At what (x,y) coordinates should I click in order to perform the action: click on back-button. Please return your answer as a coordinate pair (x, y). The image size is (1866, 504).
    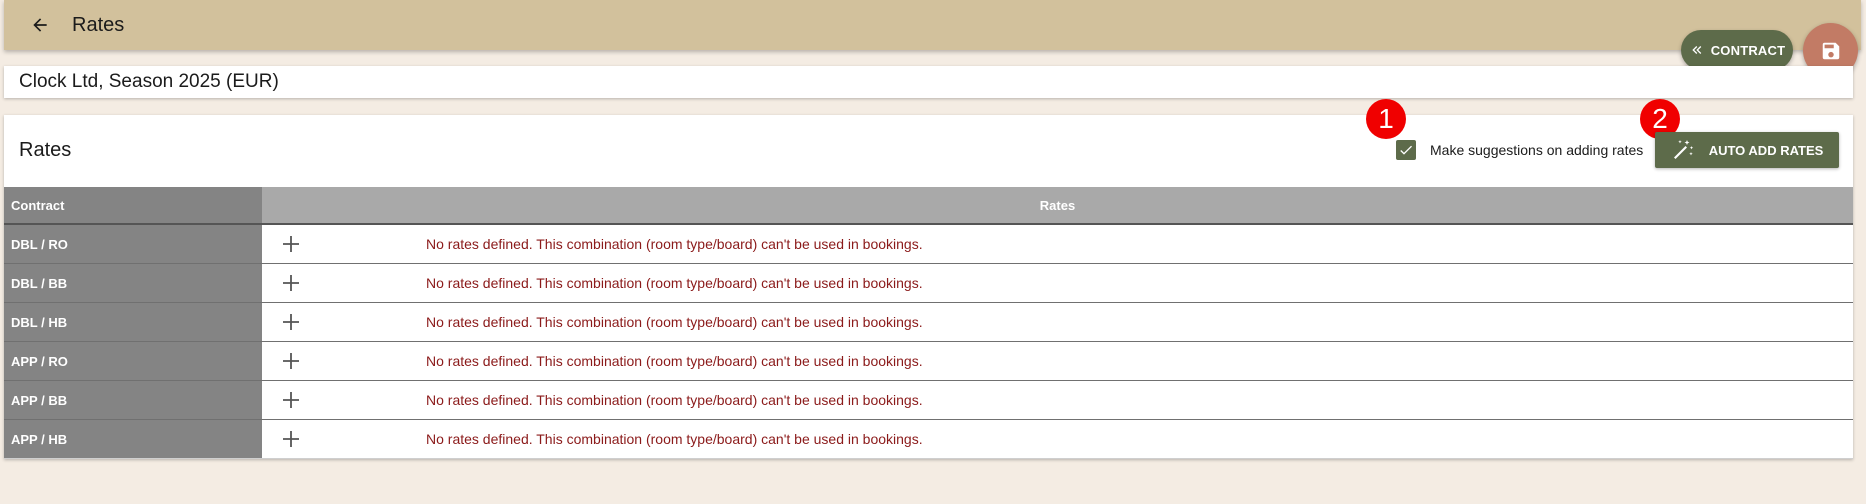
    Looking at the image, I should click on (40, 25).